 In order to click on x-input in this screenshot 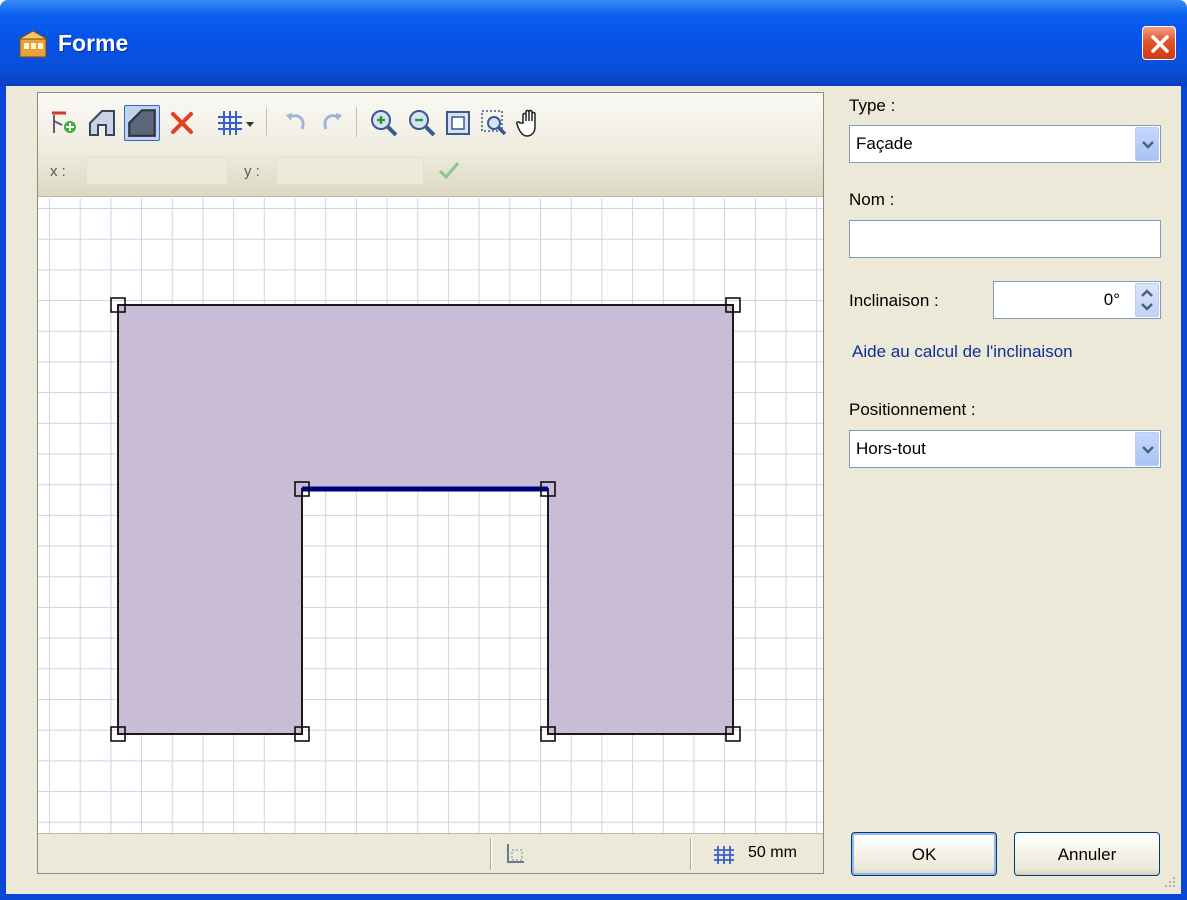, I will do `click(157, 171)`.